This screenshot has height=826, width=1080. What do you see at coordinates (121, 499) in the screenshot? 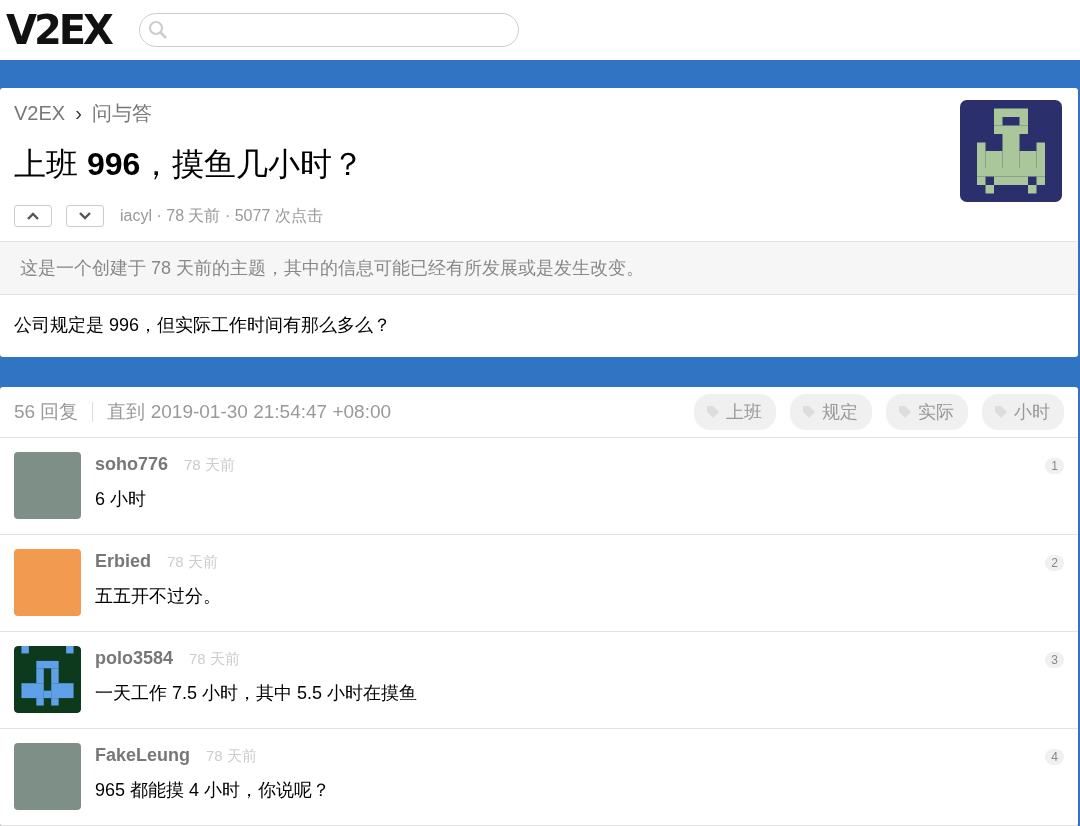
I see `reply-text: 6 小时` at bounding box center [121, 499].